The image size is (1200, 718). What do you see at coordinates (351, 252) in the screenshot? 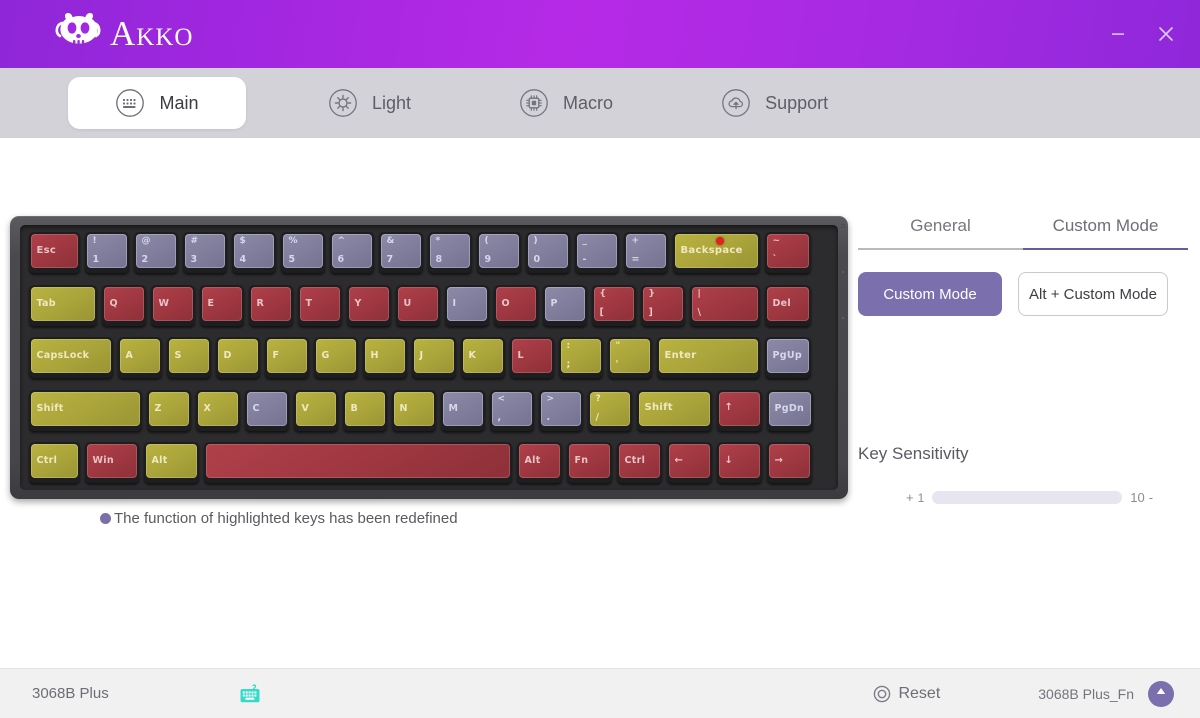
I see `key-6: ^ 6` at bounding box center [351, 252].